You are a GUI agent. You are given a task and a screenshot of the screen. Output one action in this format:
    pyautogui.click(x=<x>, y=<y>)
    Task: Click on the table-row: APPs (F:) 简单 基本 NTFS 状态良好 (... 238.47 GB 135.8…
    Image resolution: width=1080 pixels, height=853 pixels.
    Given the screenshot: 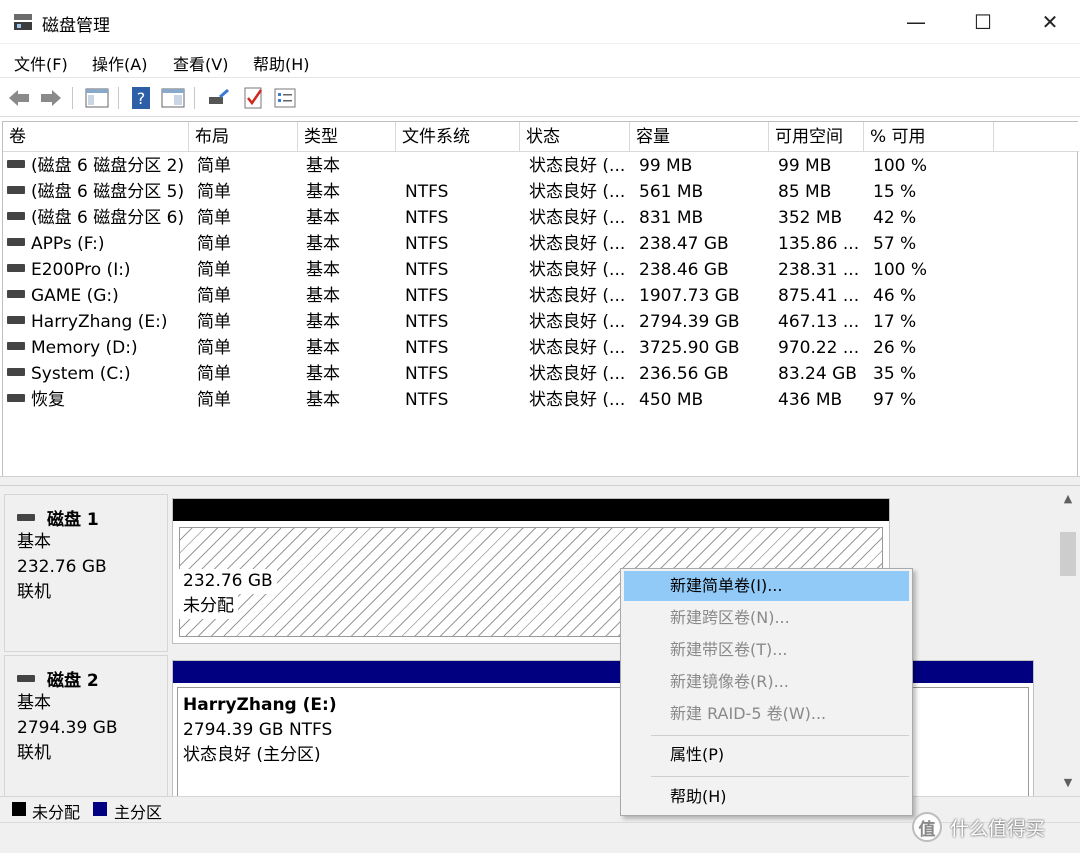 What is the action you would take?
    pyautogui.click(x=541, y=244)
    